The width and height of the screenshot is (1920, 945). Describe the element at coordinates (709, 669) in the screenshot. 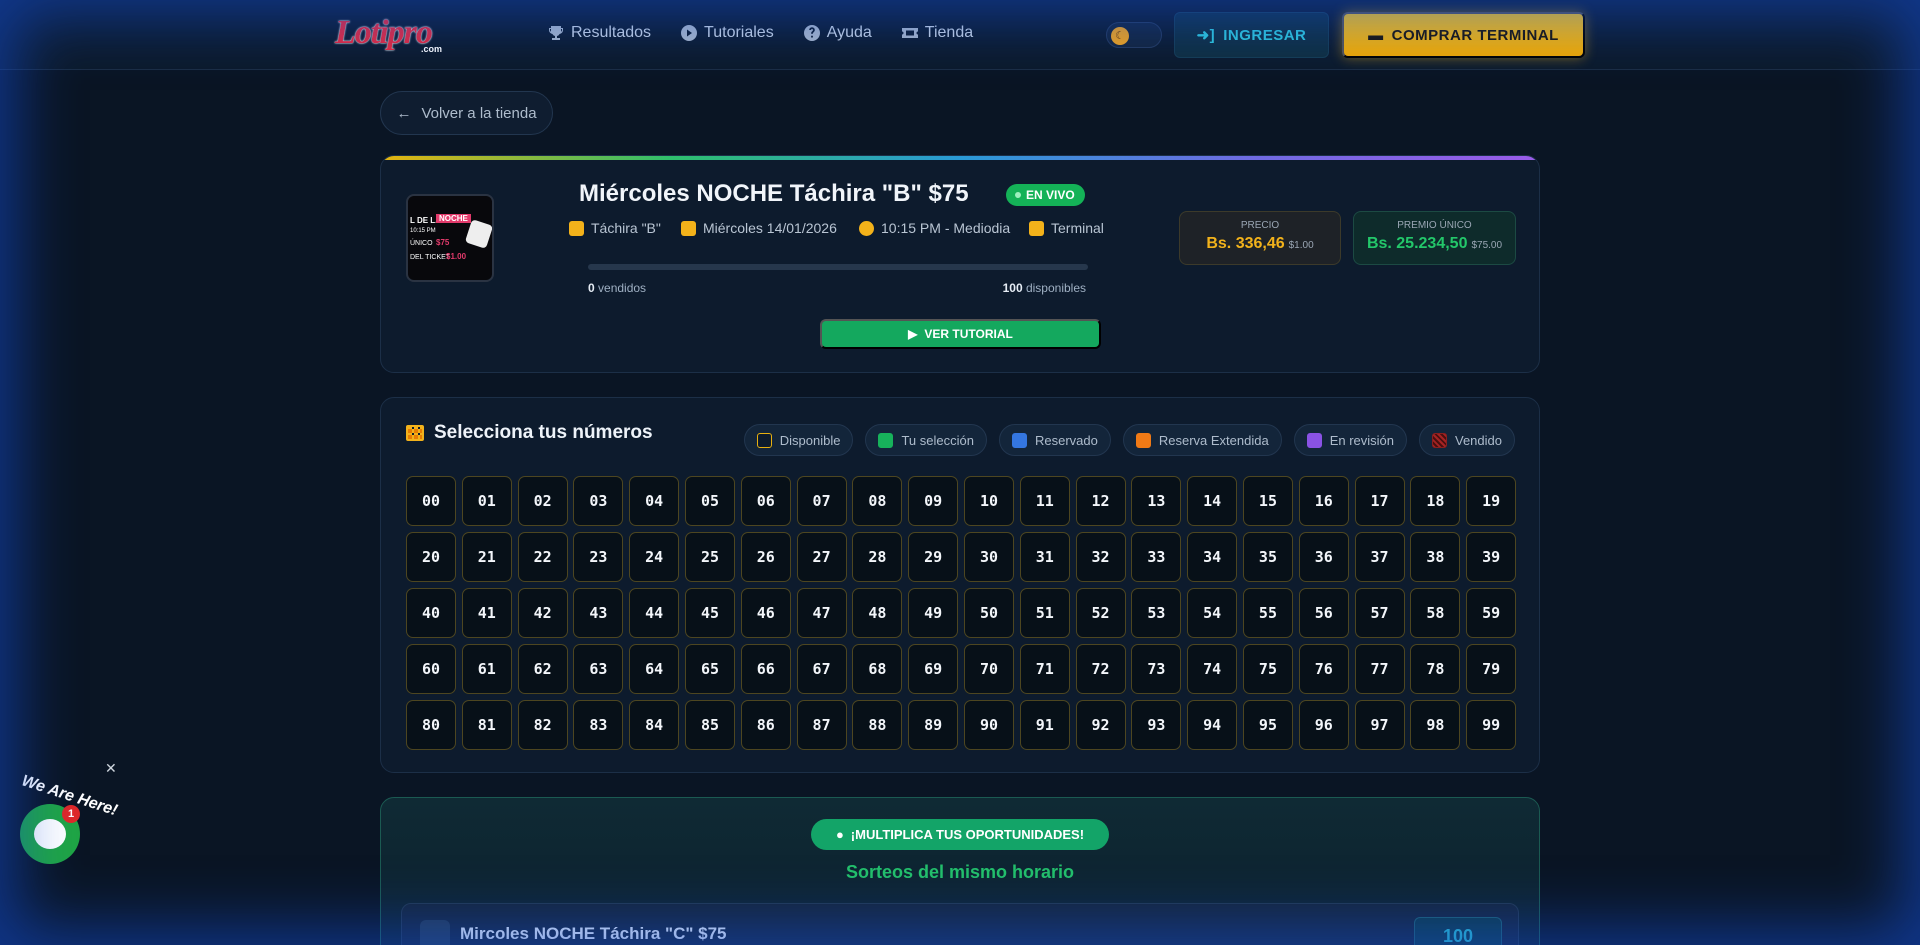

I see `number-button: 65` at that location.